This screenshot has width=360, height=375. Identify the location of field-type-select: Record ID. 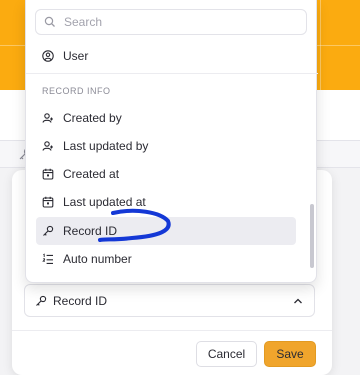
(169, 300).